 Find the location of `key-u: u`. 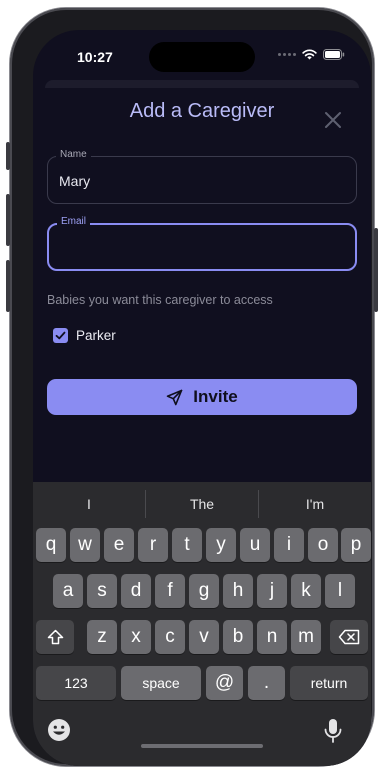

key-u: u is located at coordinates (255, 545).